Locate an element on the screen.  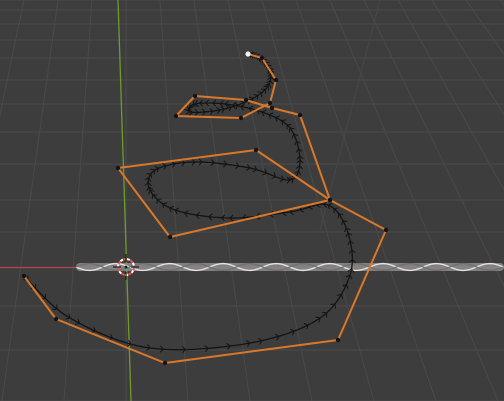
active-control-point is located at coordinates (248, 54).